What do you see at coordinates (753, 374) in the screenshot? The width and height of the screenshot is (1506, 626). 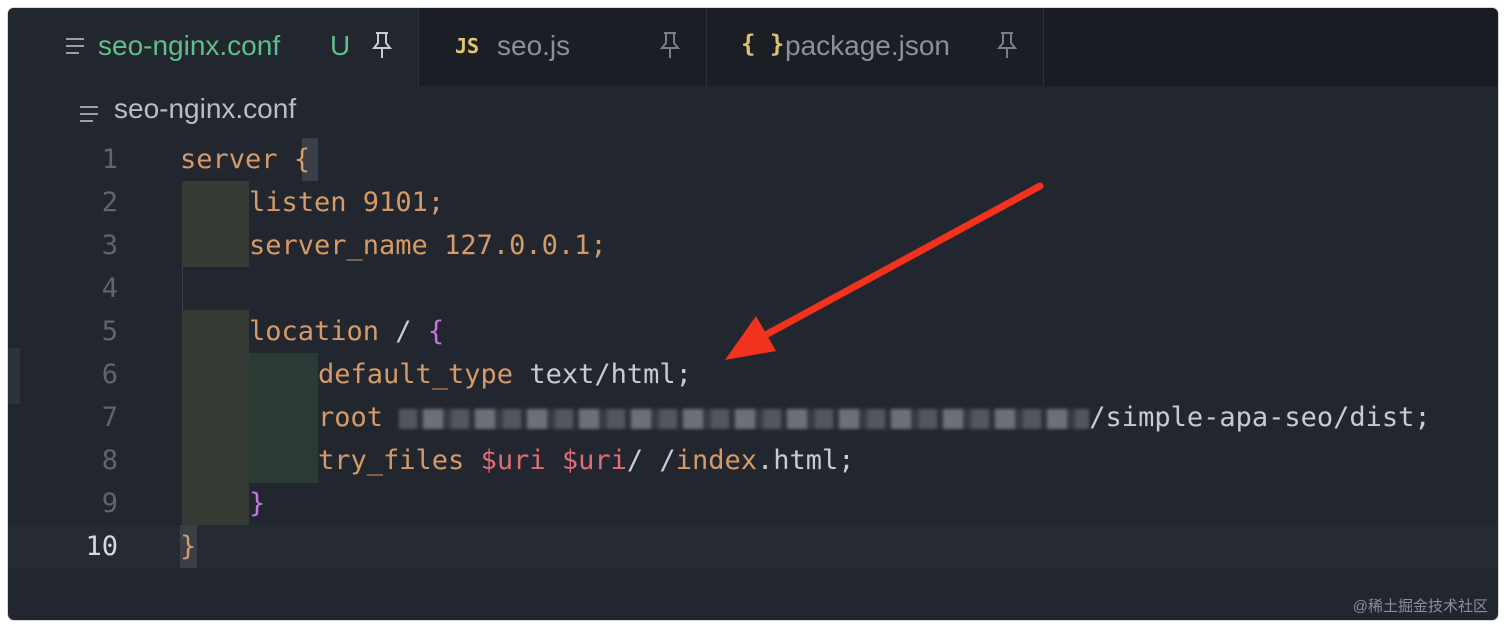 I see `code-line: 6 default_type text/html;` at bounding box center [753, 374].